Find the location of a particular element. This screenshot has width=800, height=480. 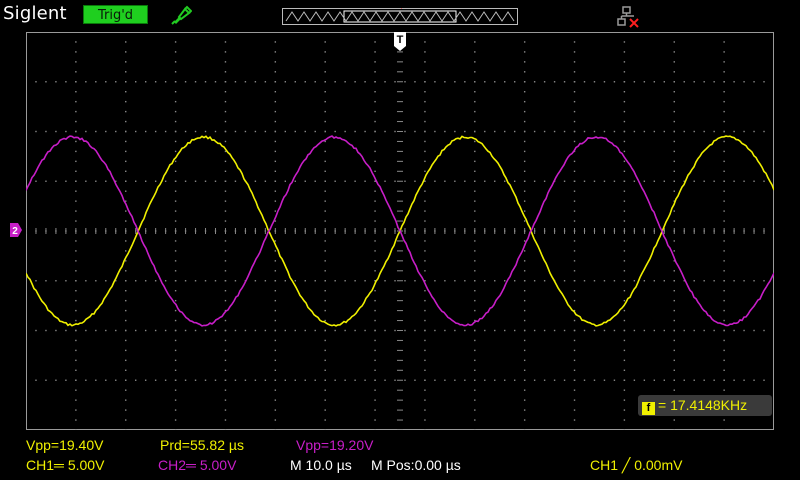

frequency-value: = 17.4148KHz is located at coordinates (703, 405).